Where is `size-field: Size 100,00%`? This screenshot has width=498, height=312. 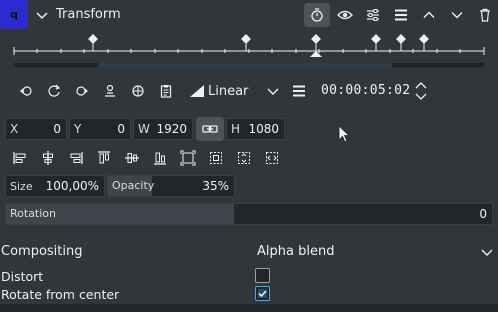
size-field: Size 100,00% is located at coordinates (55, 186).